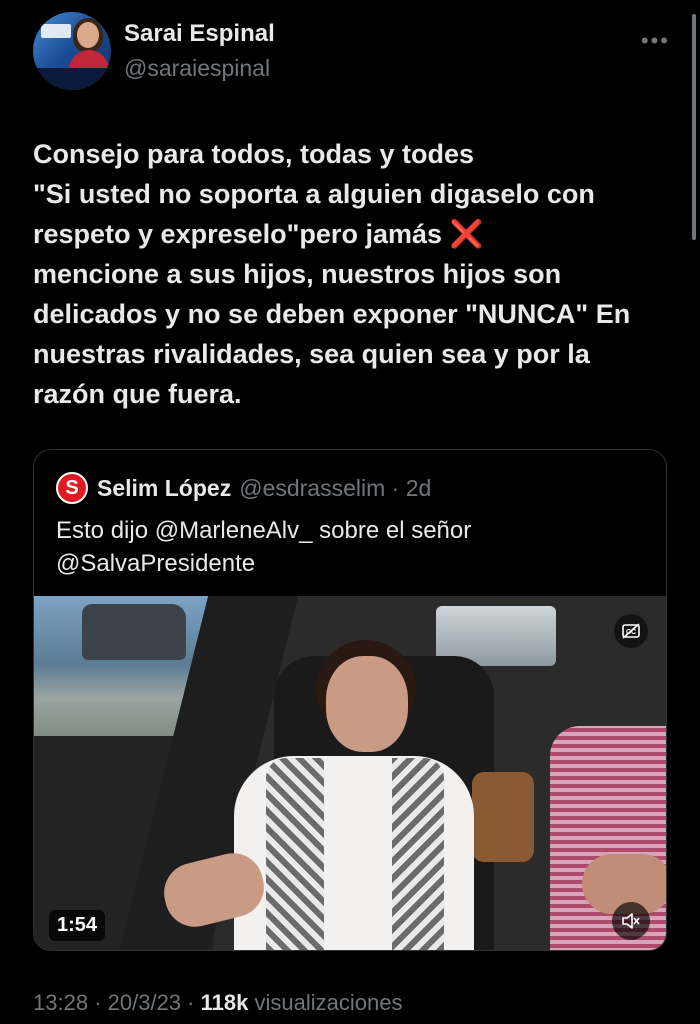  What do you see at coordinates (60, 1002) in the screenshot?
I see `tweet-time: 13:28` at bounding box center [60, 1002].